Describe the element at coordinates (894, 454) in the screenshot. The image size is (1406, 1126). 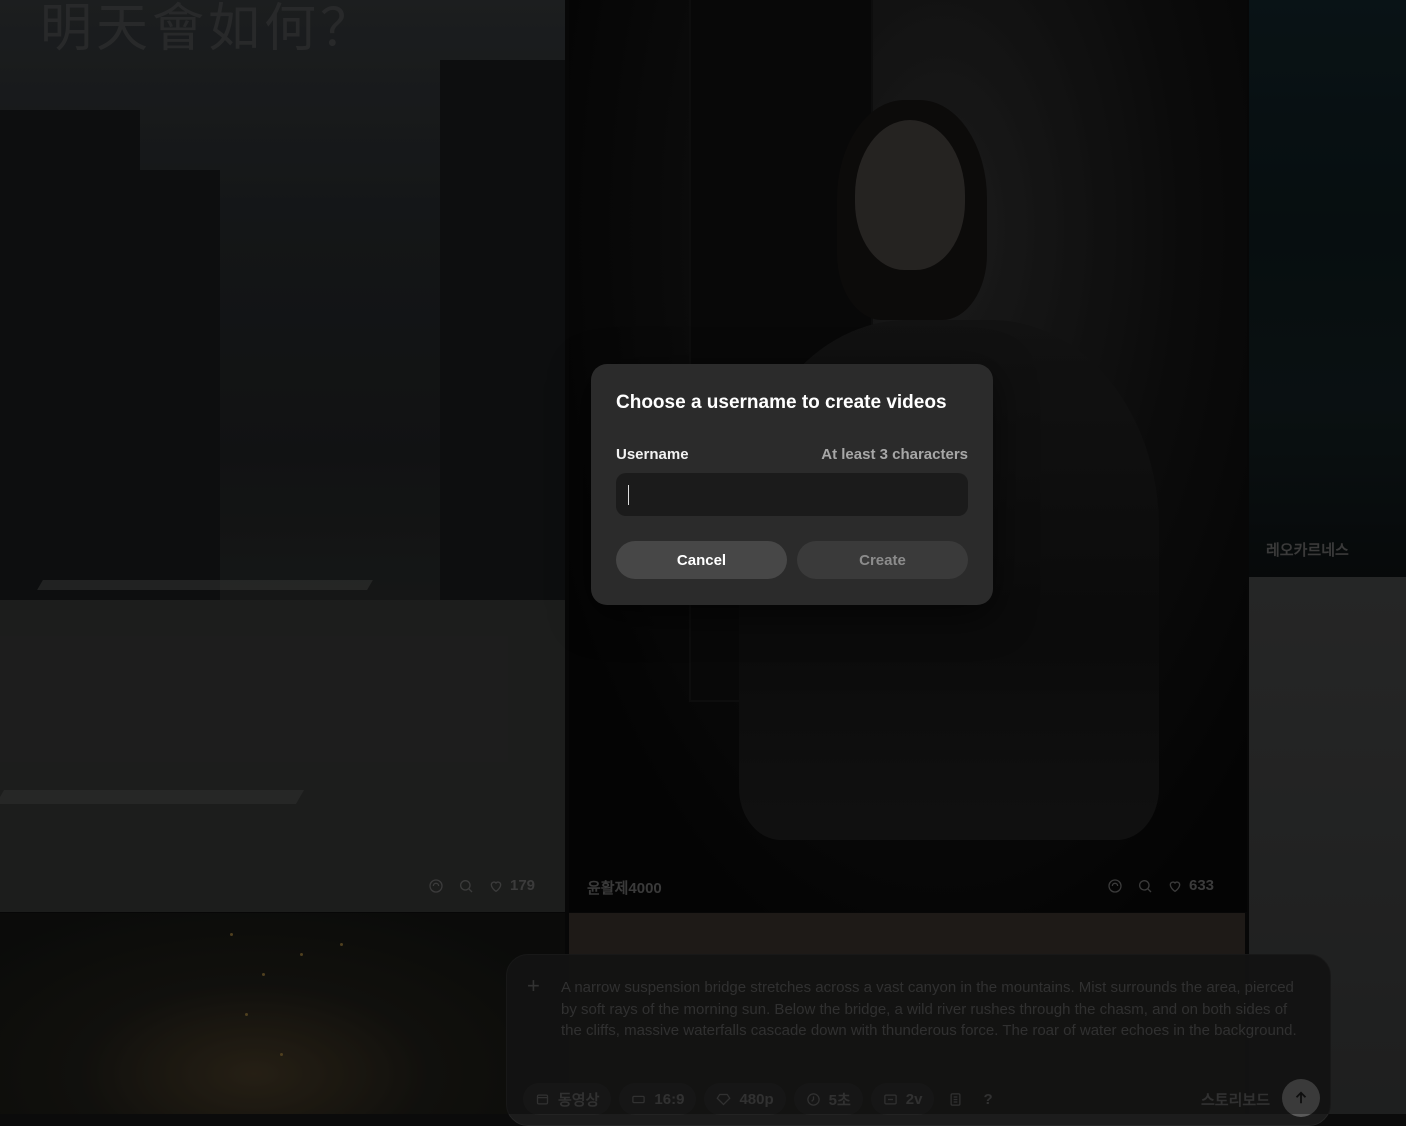
I see `username-hint: At least 3 characters` at that location.